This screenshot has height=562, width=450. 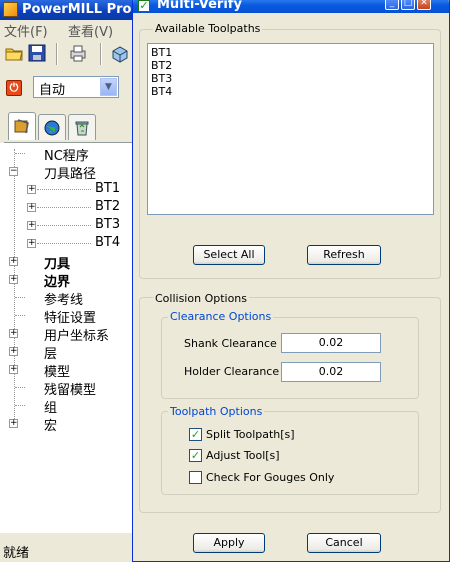 I want to click on shank-clearance-input: 0.02, so click(x=331, y=343).